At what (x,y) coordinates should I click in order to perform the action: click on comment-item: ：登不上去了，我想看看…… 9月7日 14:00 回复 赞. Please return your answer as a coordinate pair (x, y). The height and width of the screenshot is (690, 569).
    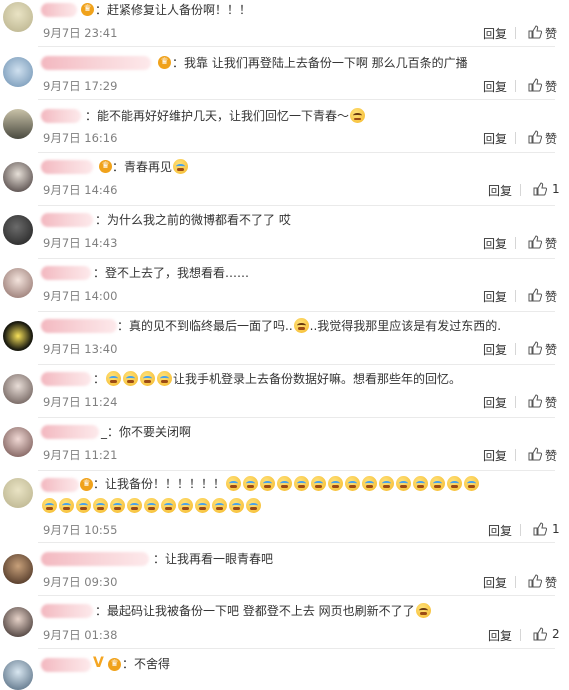
    Looking at the image, I should click on (284, 286).